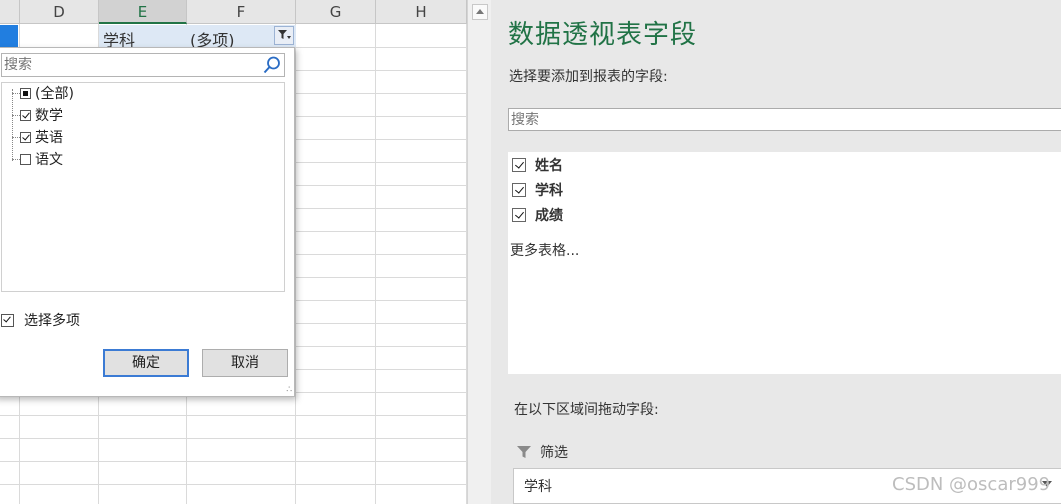 The width and height of the screenshot is (1061, 504). Describe the element at coordinates (143, 12) in the screenshot. I see `column-header-e: E` at that location.